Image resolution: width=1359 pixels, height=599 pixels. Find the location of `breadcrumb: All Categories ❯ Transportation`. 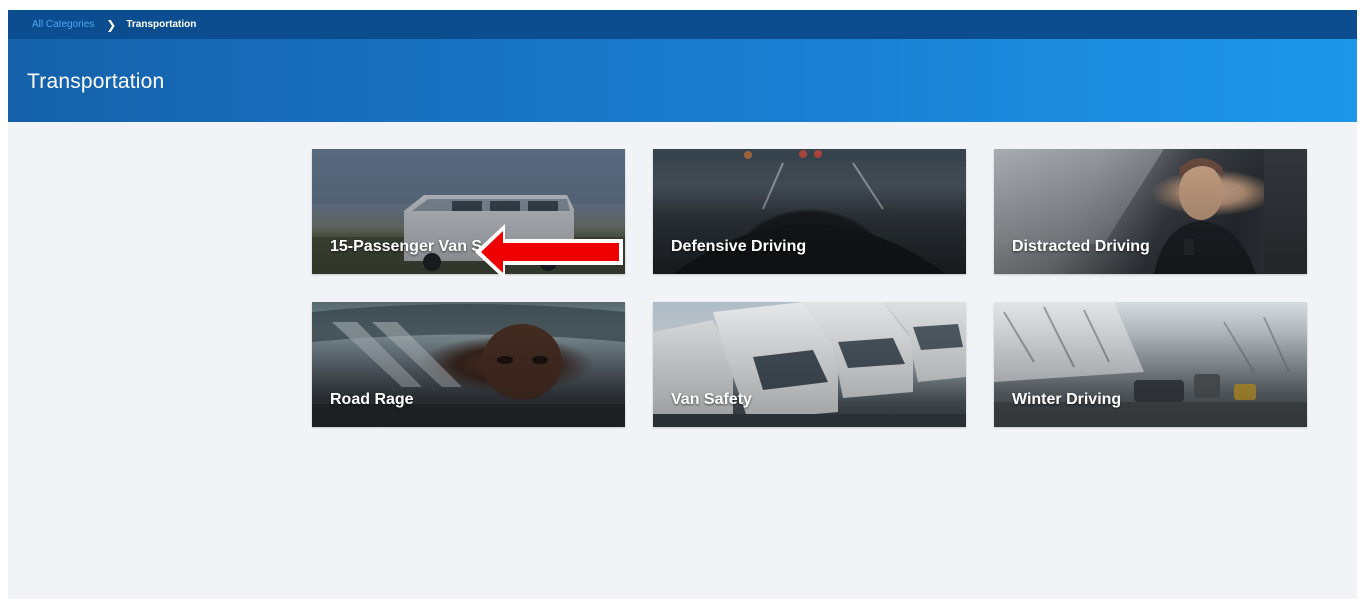

breadcrumb: All Categories ❯ Transportation is located at coordinates (682, 24).